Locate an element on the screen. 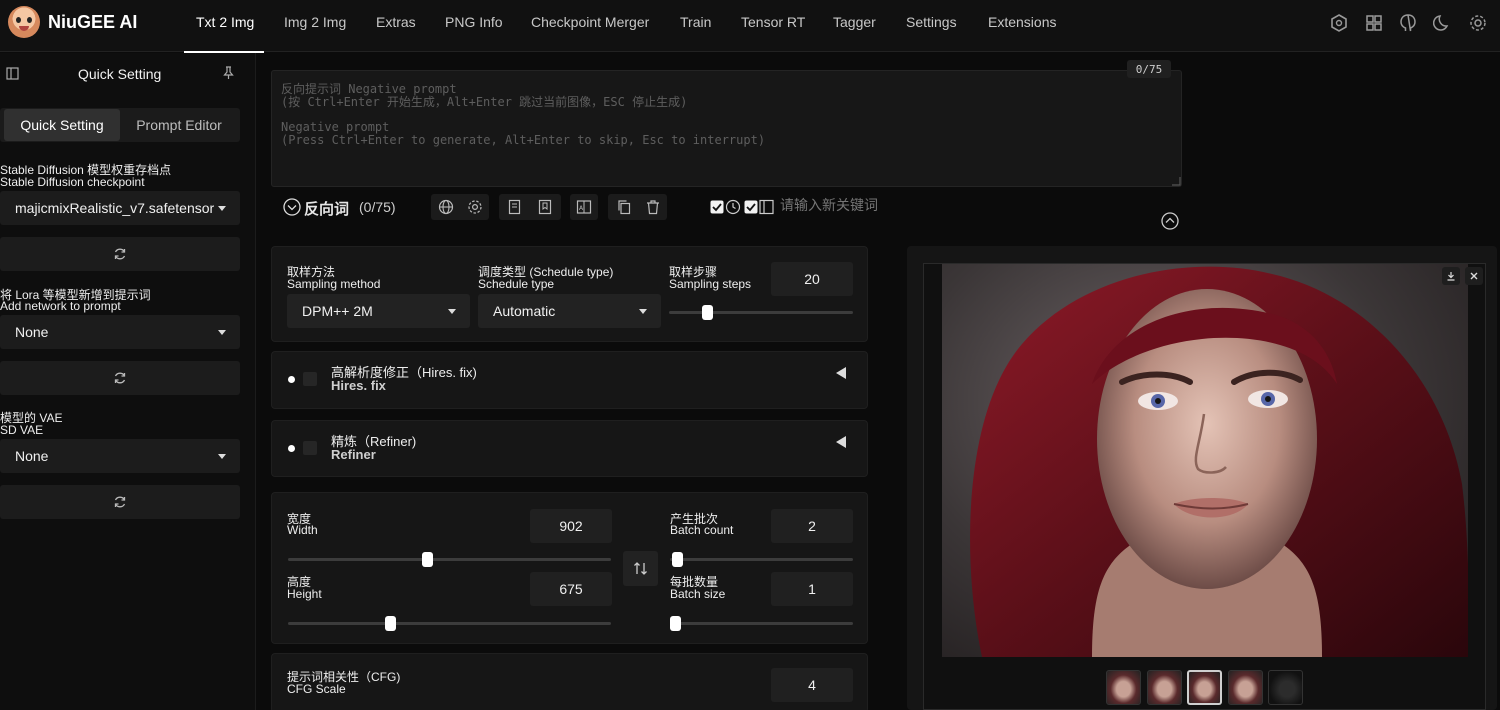 The height and width of the screenshot is (710, 1500). resize-handle-icon is located at coordinates (1176, 181).